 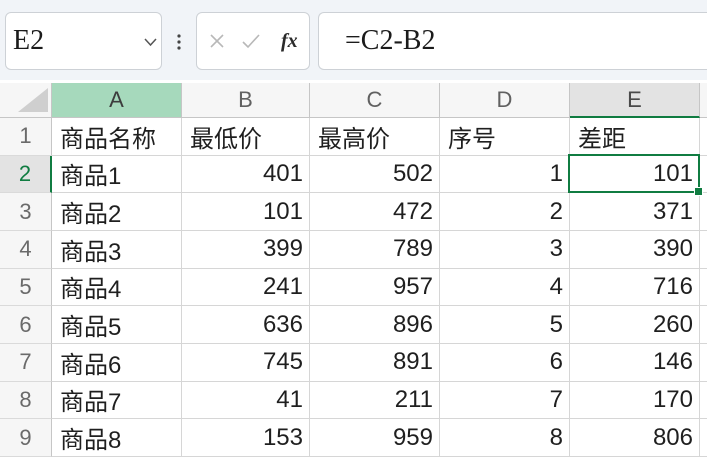 I want to click on cell-c1: 最高价, so click(x=375, y=137).